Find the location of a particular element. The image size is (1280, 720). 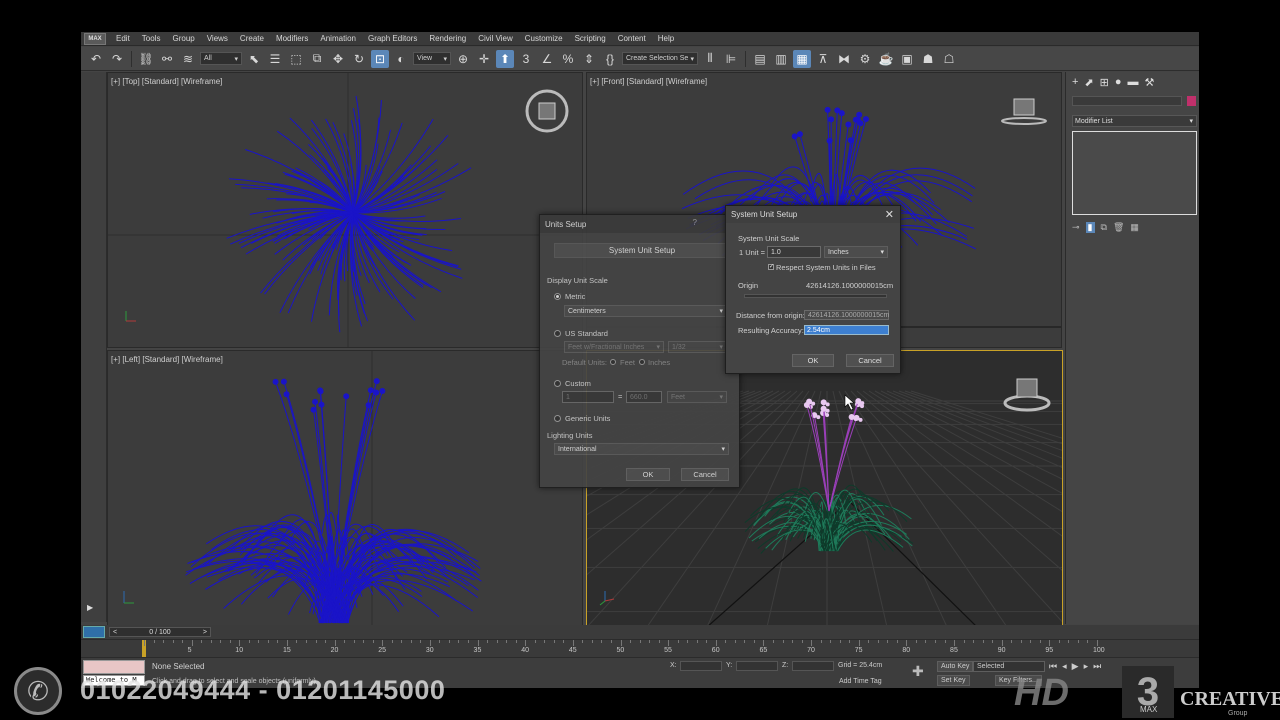

select-object-icon: ⬉ is located at coordinates (254, 59).